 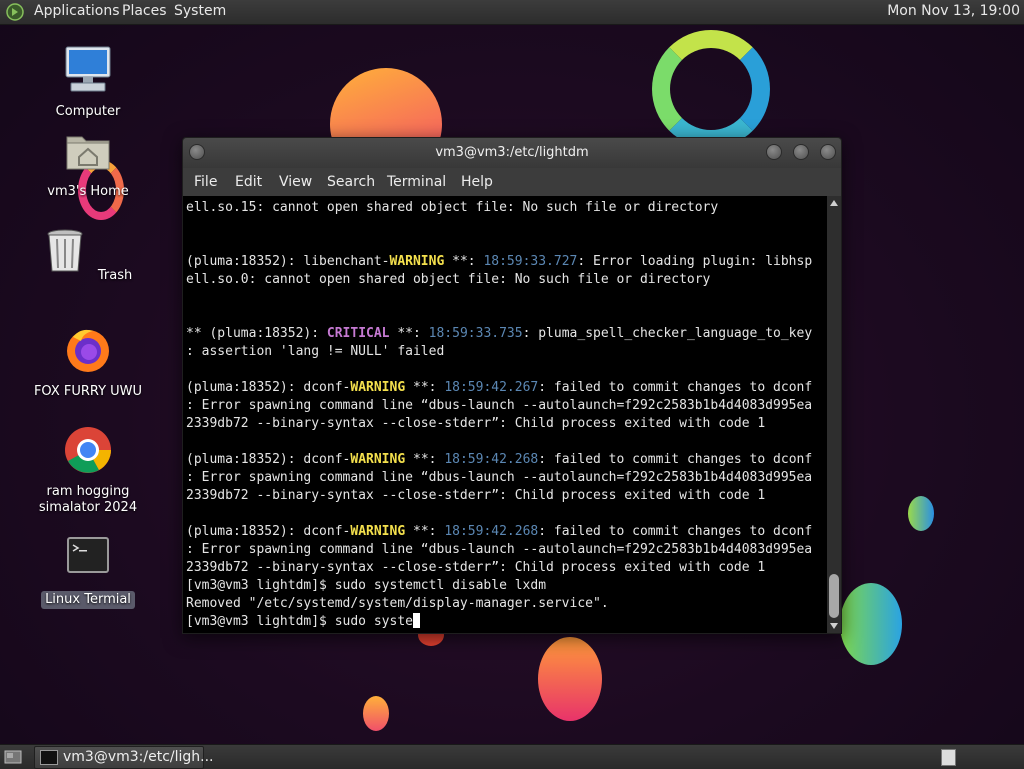 What do you see at coordinates (921, 513) in the screenshot?
I see `wallpaper-small-egg` at bounding box center [921, 513].